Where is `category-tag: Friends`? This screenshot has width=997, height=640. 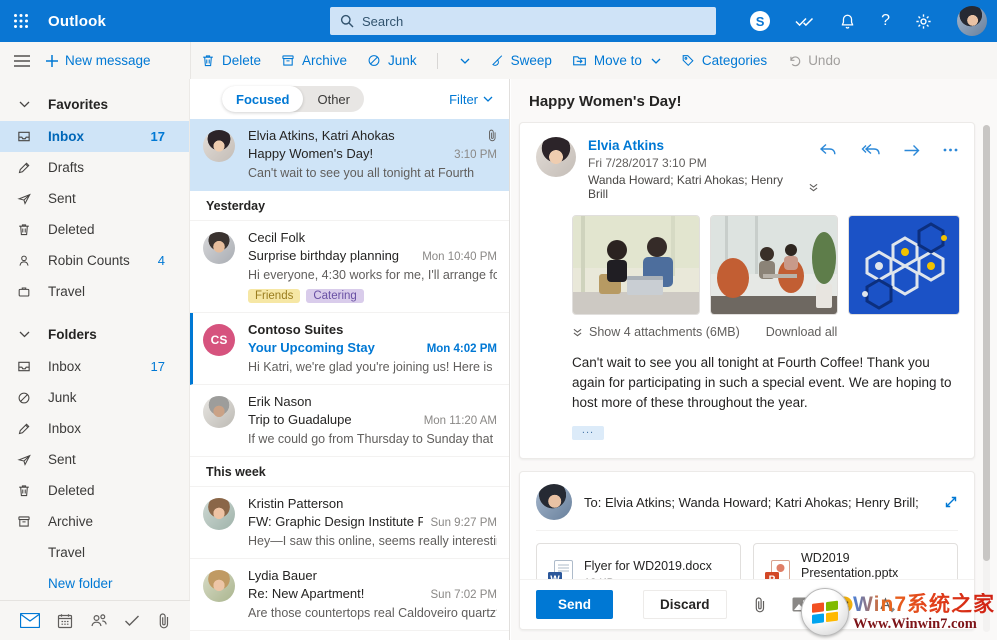
category-tag: Friends is located at coordinates (274, 296).